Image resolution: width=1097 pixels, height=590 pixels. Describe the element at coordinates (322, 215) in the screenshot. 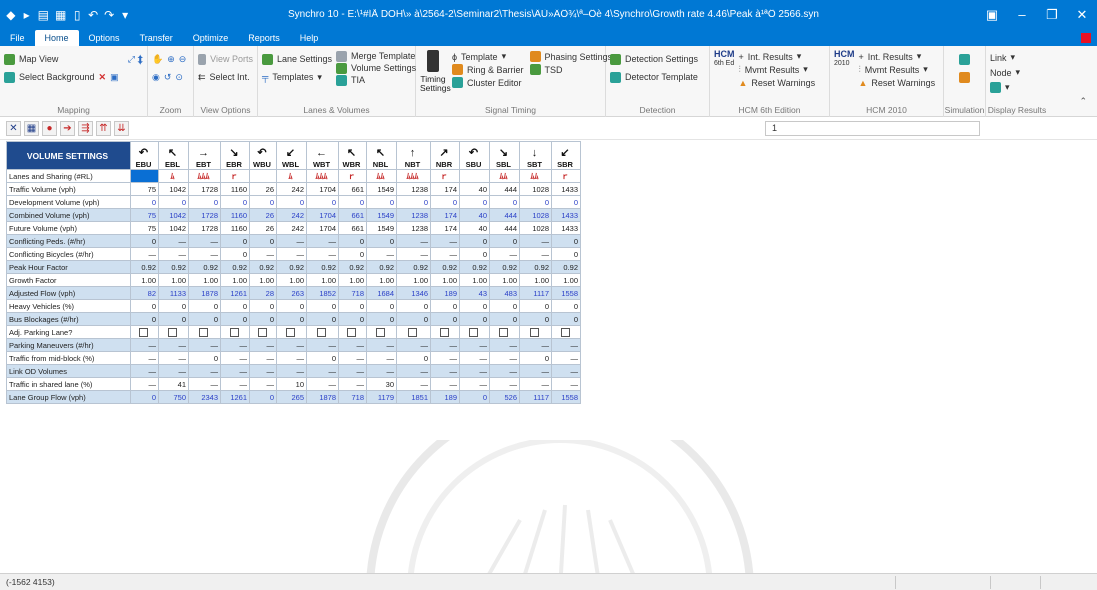

I see `table-cell: 1704` at that location.